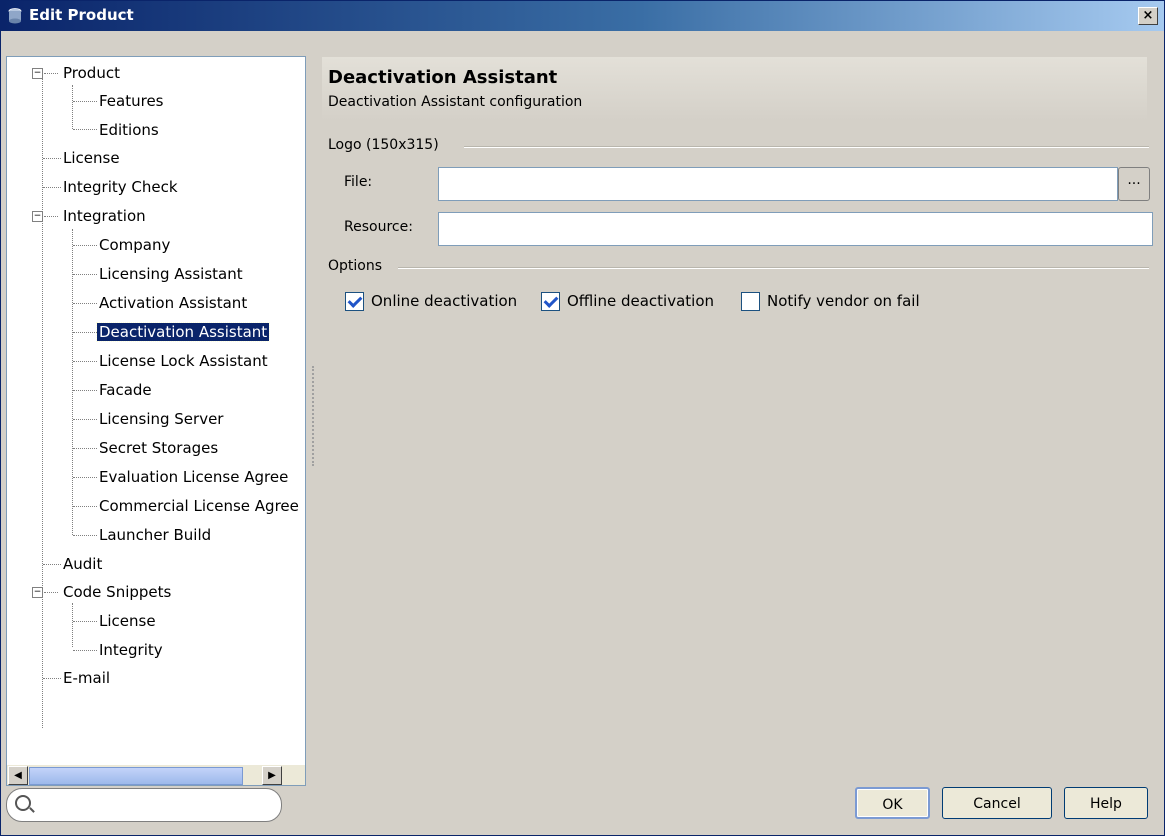  I want to click on logo-group-divider, so click(806, 147).